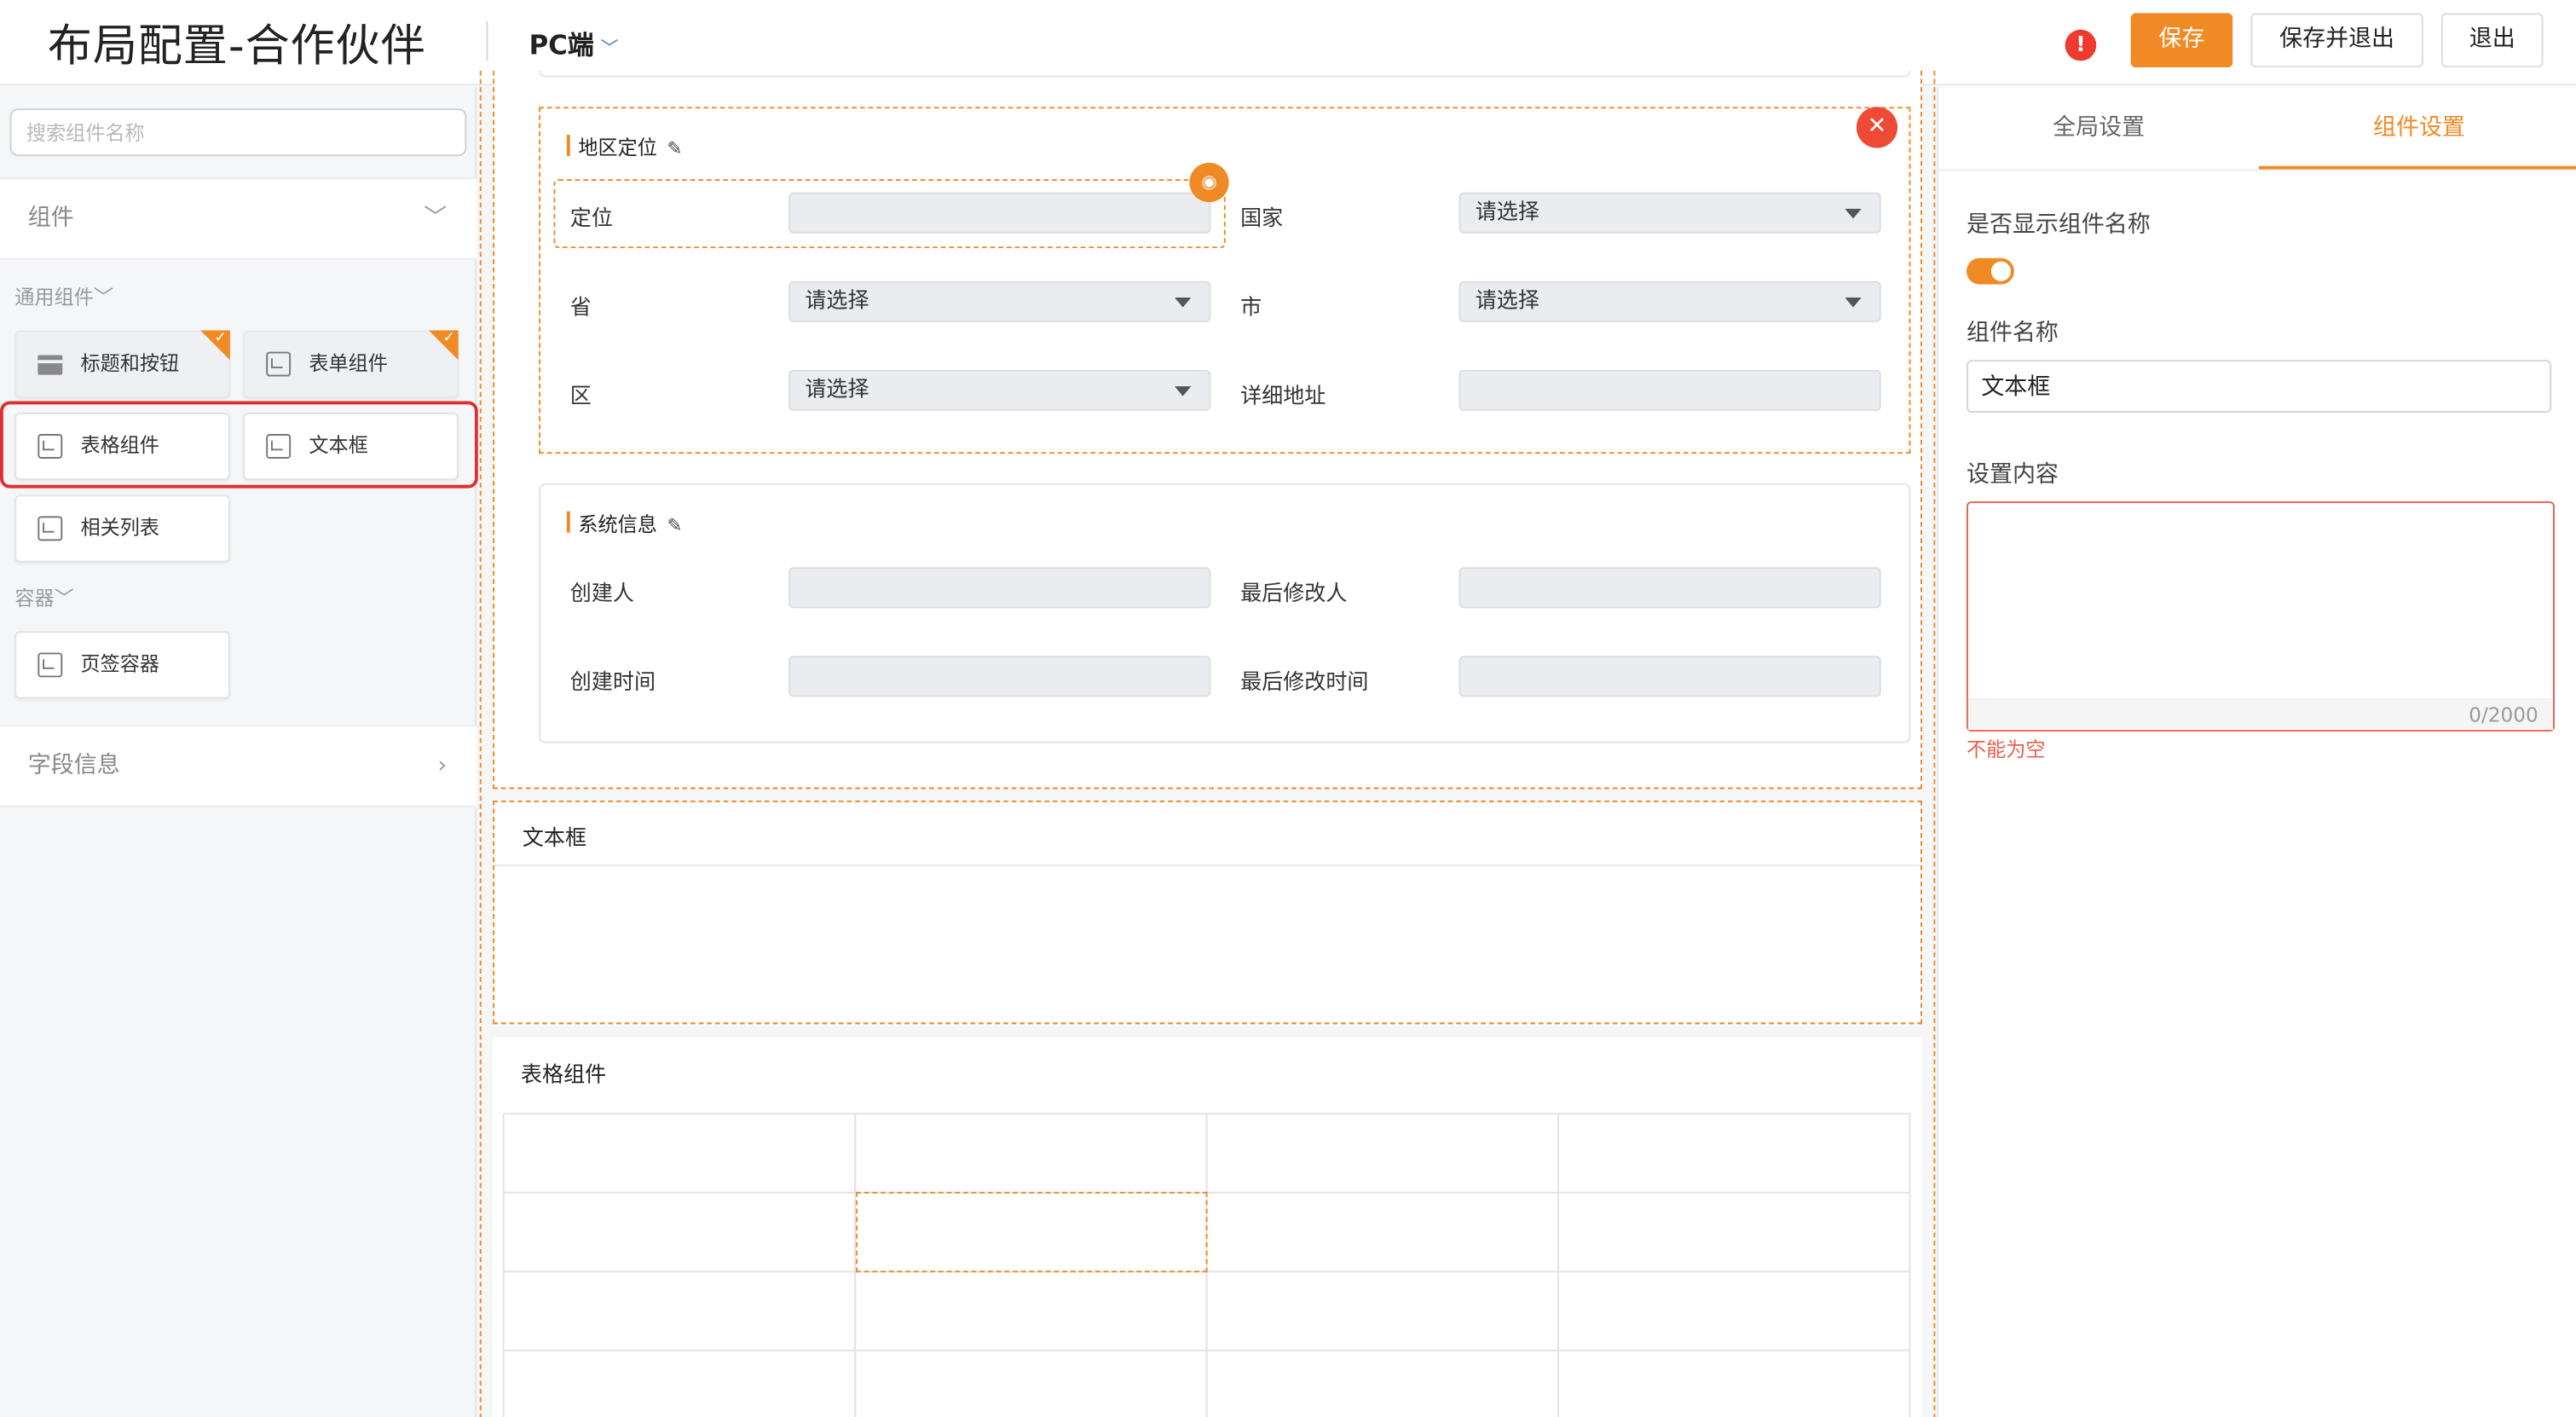 The width and height of the screenshot is (2576, 1417). Describe the element at coordinates (122, 529) in the screenshot. I see `component-card-related-list: 相关列表` at that location.